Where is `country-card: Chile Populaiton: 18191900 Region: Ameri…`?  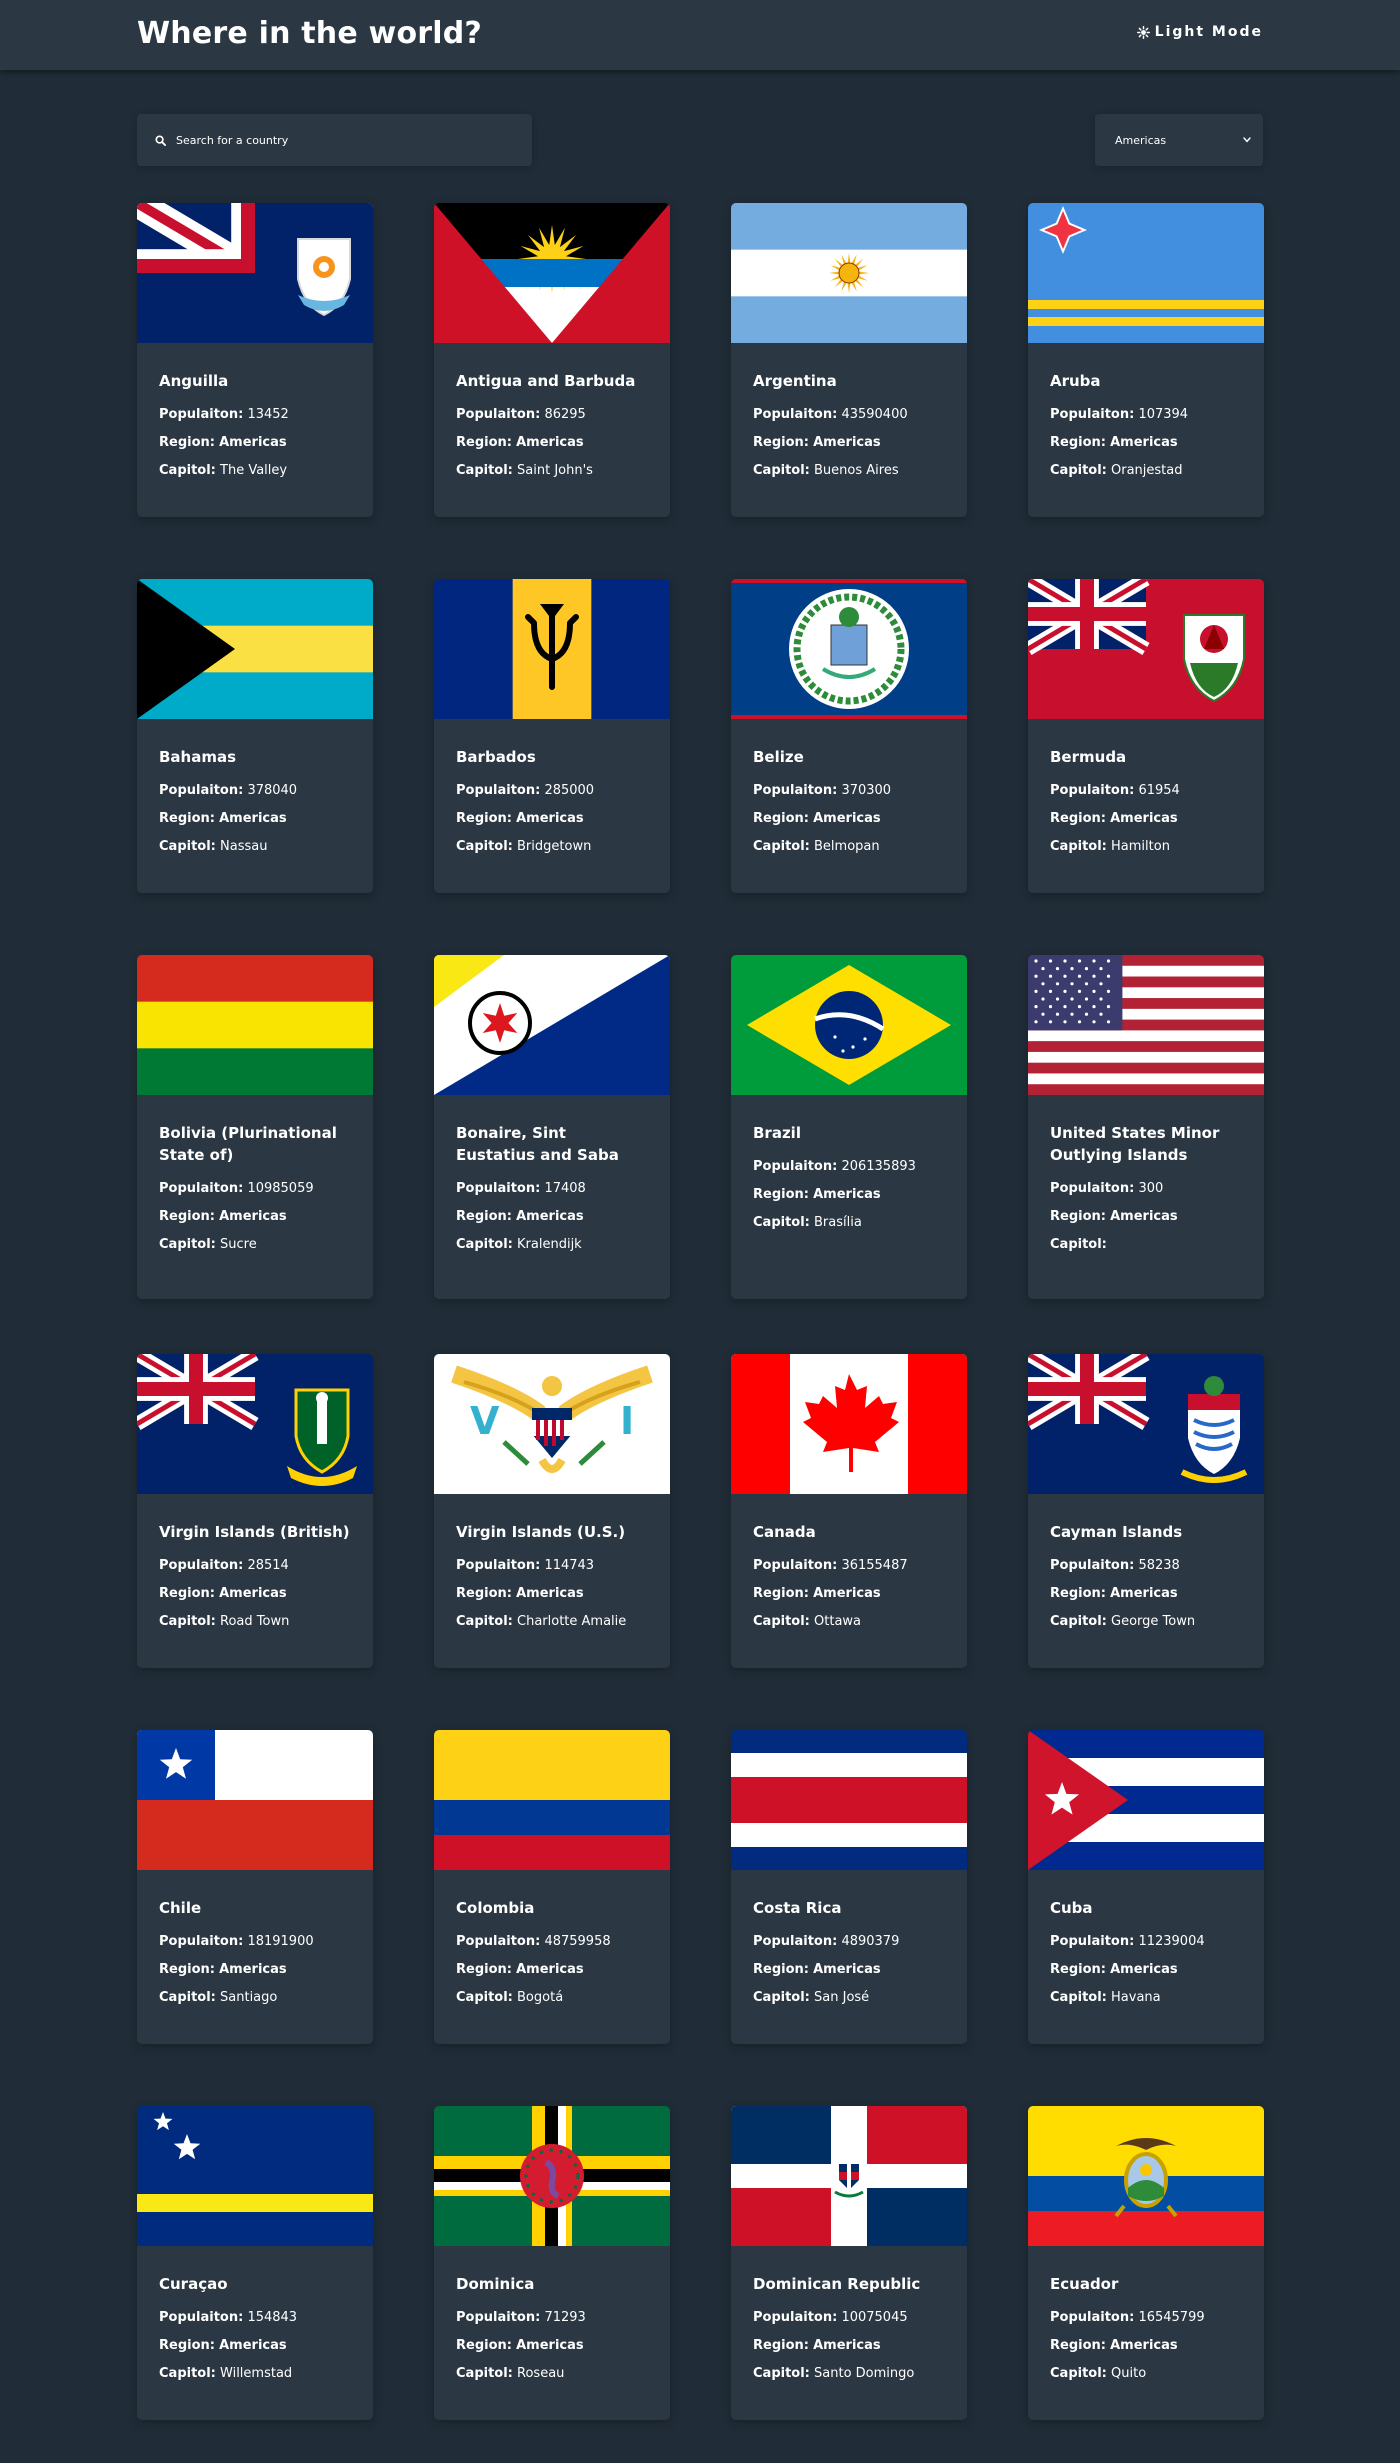
country-card: Chile Populaiton: 18191900 Region: Ameri… is located at coordinates (255, 1887).